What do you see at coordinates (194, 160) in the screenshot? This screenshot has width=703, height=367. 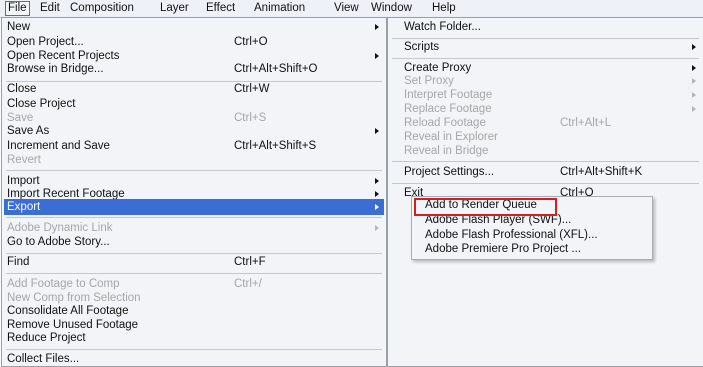 I see `menu-item-revert: Revert` at bounding box center [194, 160].